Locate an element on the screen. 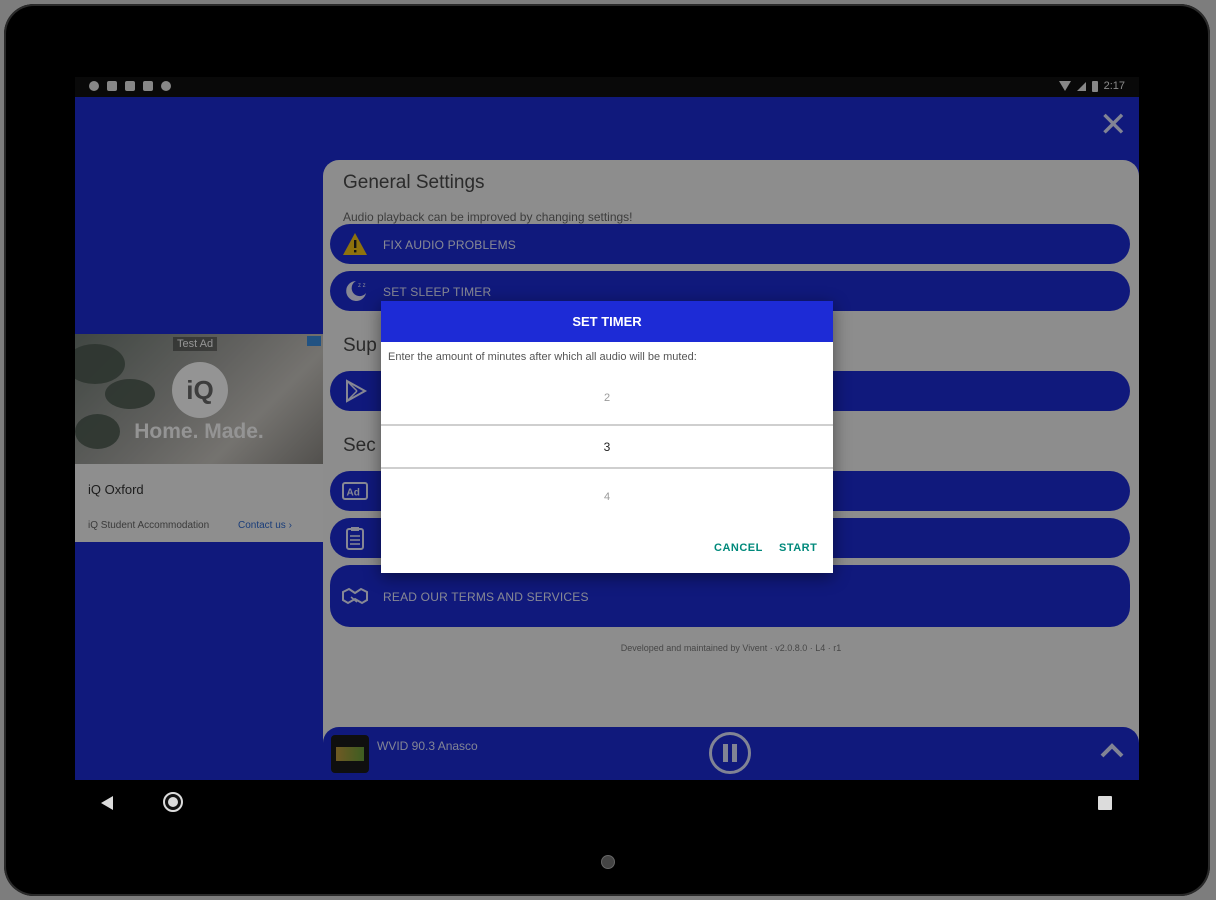  cancel-button: CANCEL is located at coordinates (738, 548).